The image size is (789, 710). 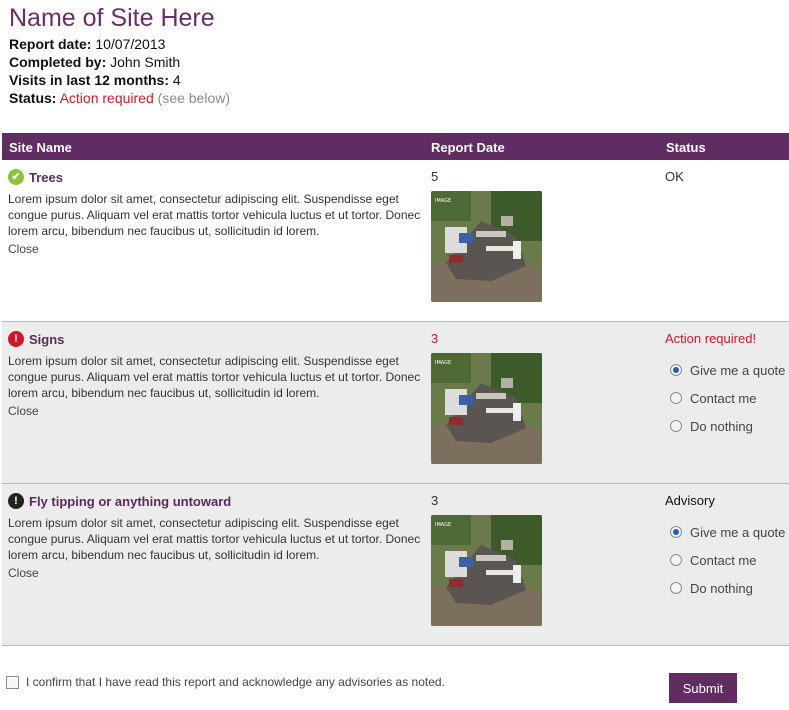 I want to click on table-header: Site Name Report Date Status, so click(x=395, y=146).